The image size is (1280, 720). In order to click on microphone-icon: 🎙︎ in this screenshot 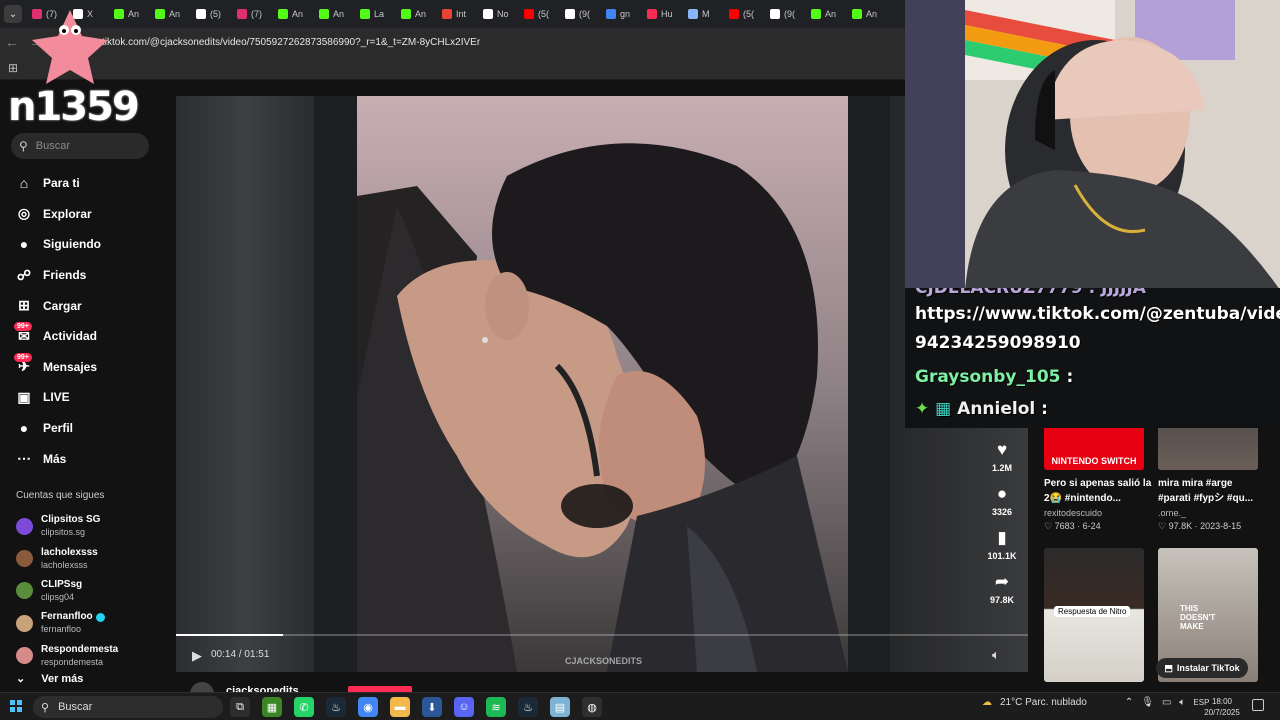, I will do `click(1147, 702)`.